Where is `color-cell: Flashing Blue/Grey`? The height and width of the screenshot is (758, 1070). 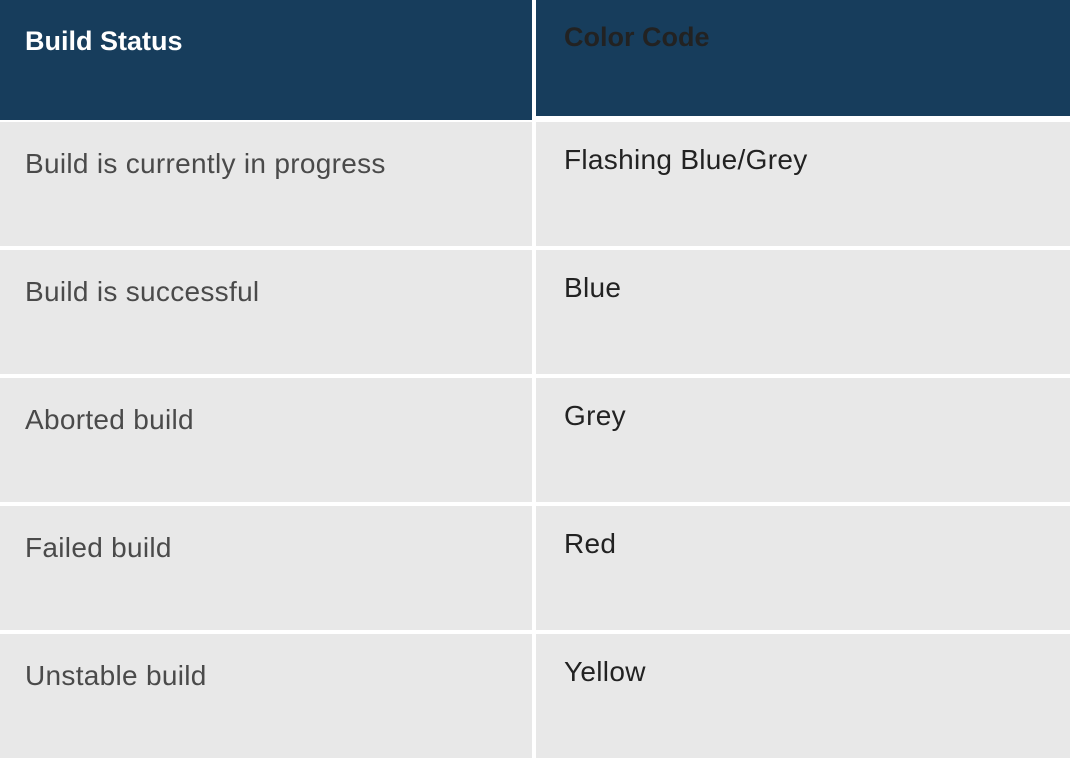
color-cell: Flashing Blue/Grey is located at coordinates (803, 184).